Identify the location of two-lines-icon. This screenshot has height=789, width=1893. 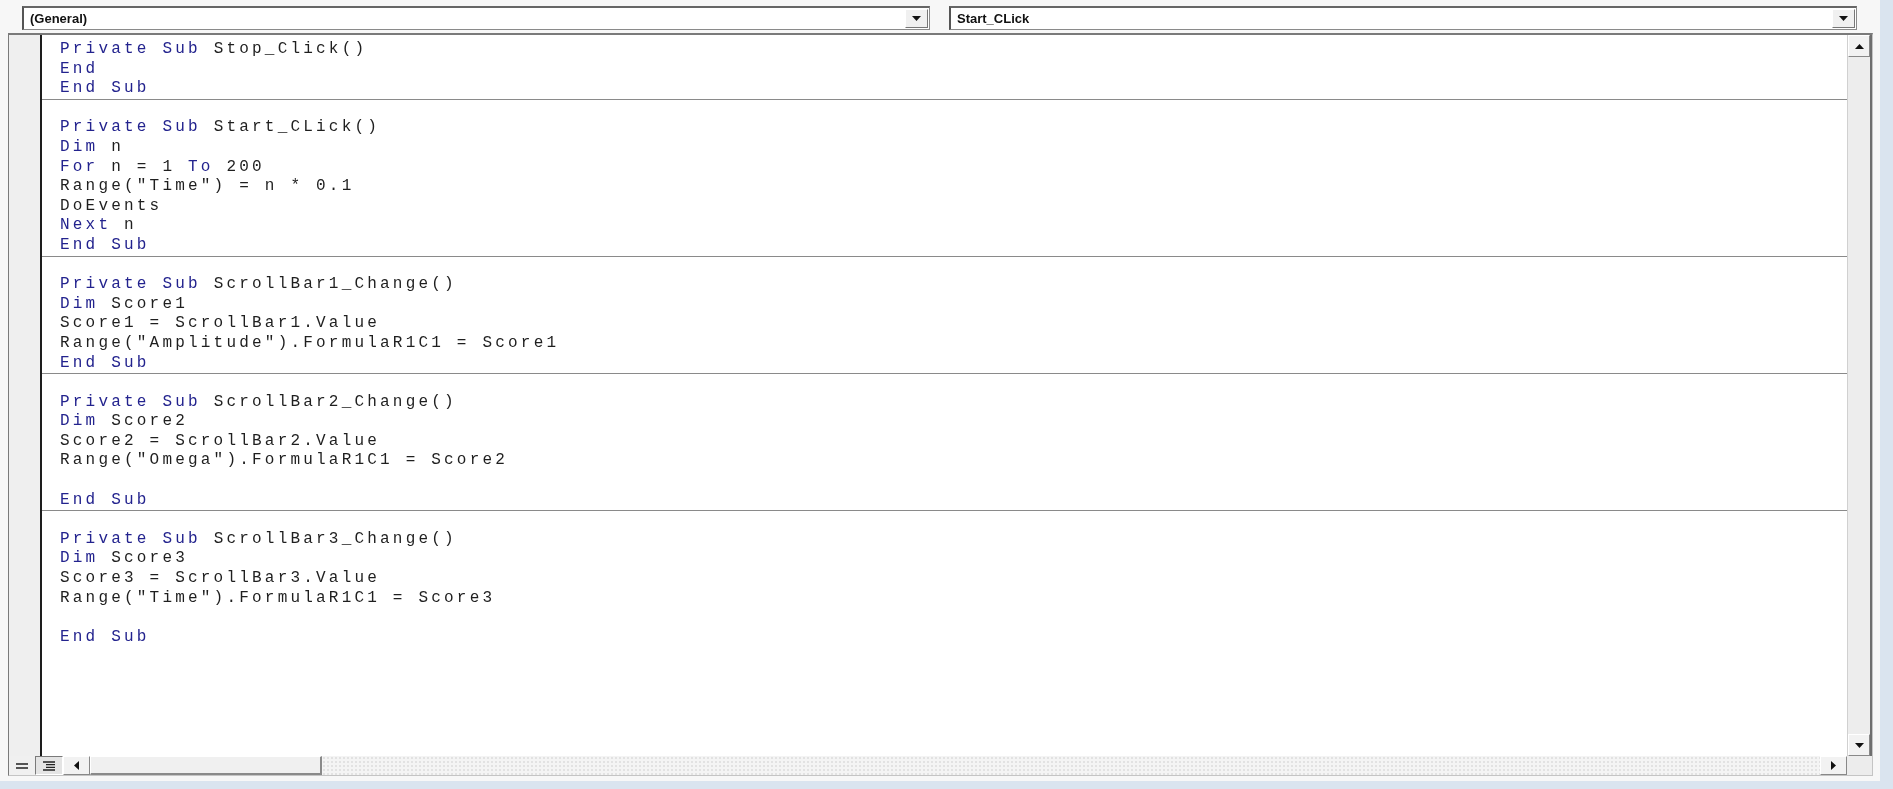
(22, 765).